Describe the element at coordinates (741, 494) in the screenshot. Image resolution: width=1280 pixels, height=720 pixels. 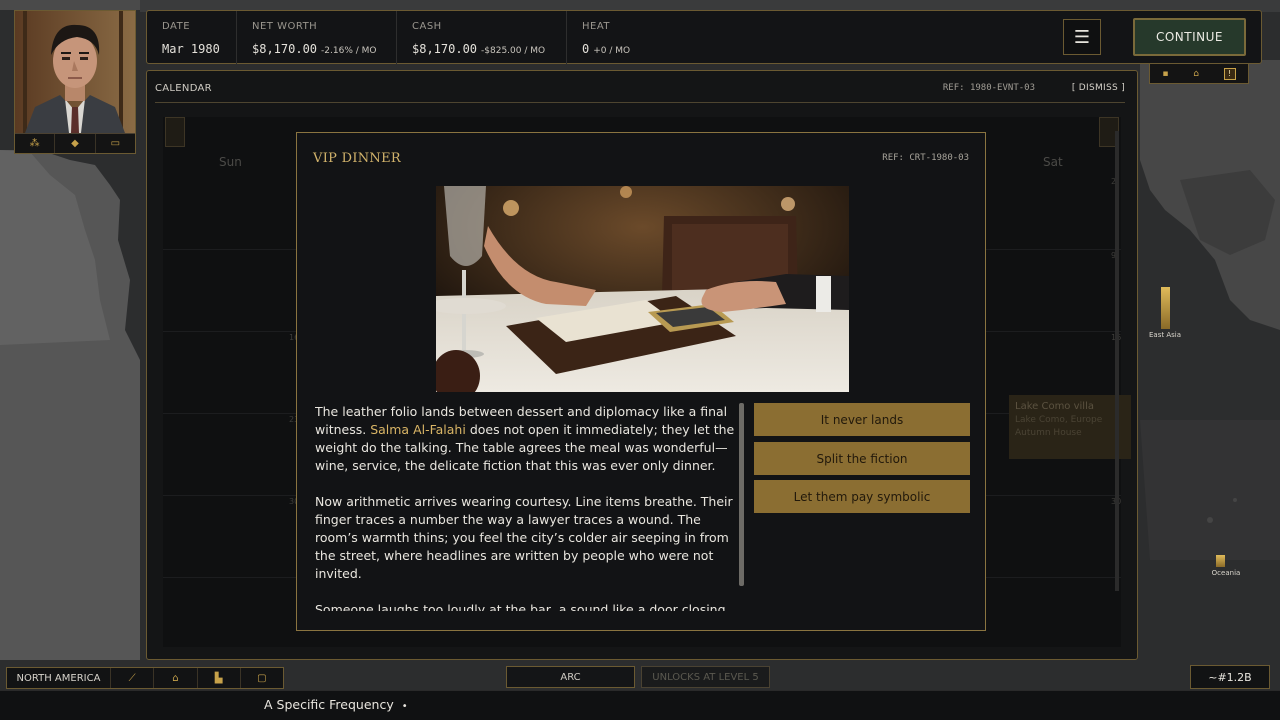
I see `narrative-scrollbar` at that location.